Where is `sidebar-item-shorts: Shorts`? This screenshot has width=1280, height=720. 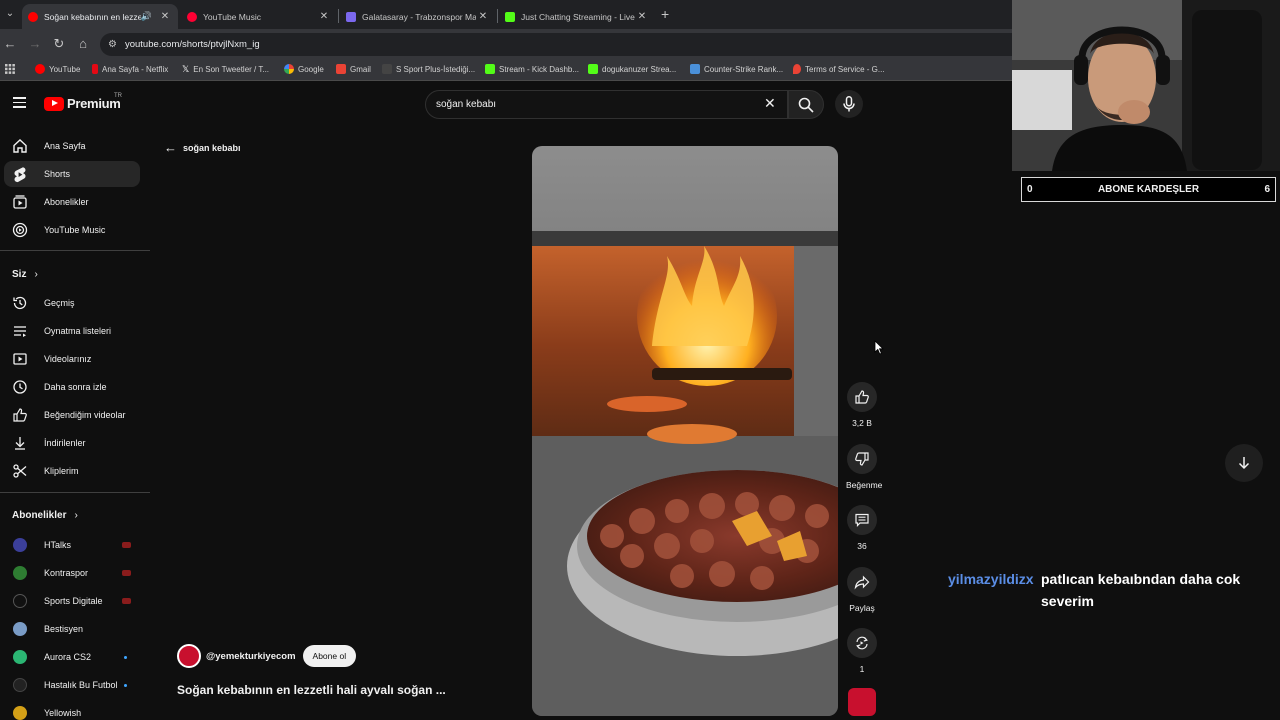
sidebar-item-shorts: Shorts is located at coordinates (72, 174).